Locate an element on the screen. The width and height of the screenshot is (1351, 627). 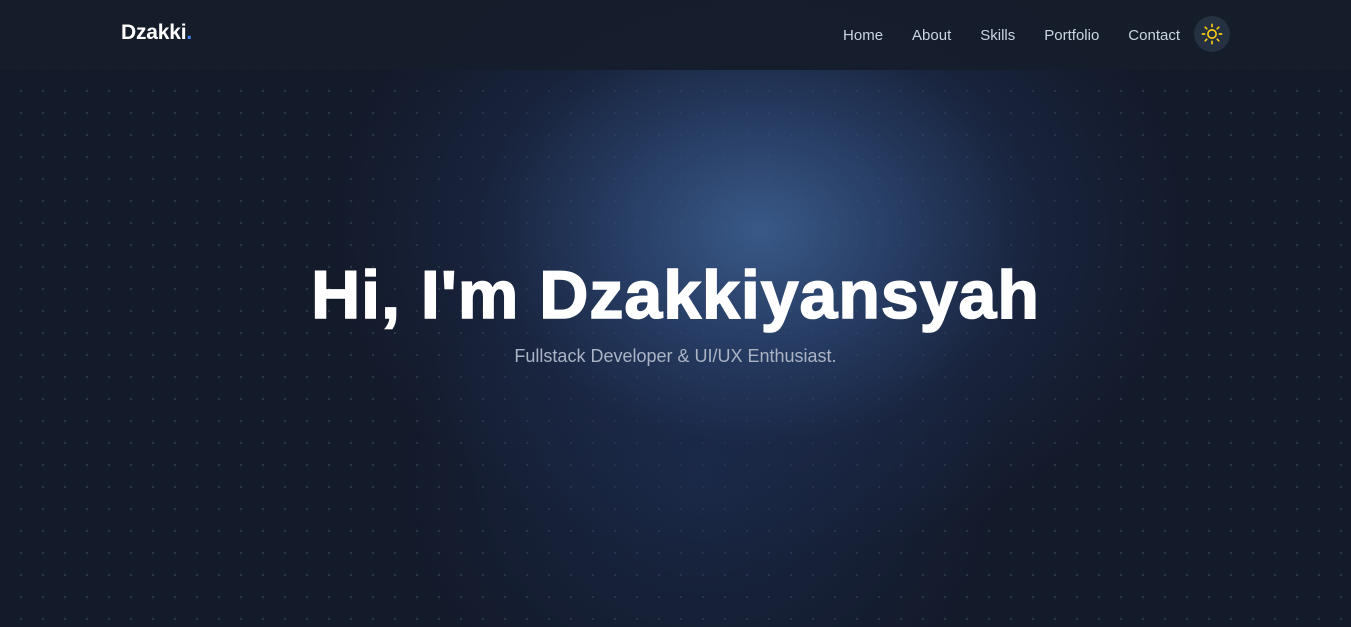
brand-logo: Dzakki. is located at coordinates (156, 33).